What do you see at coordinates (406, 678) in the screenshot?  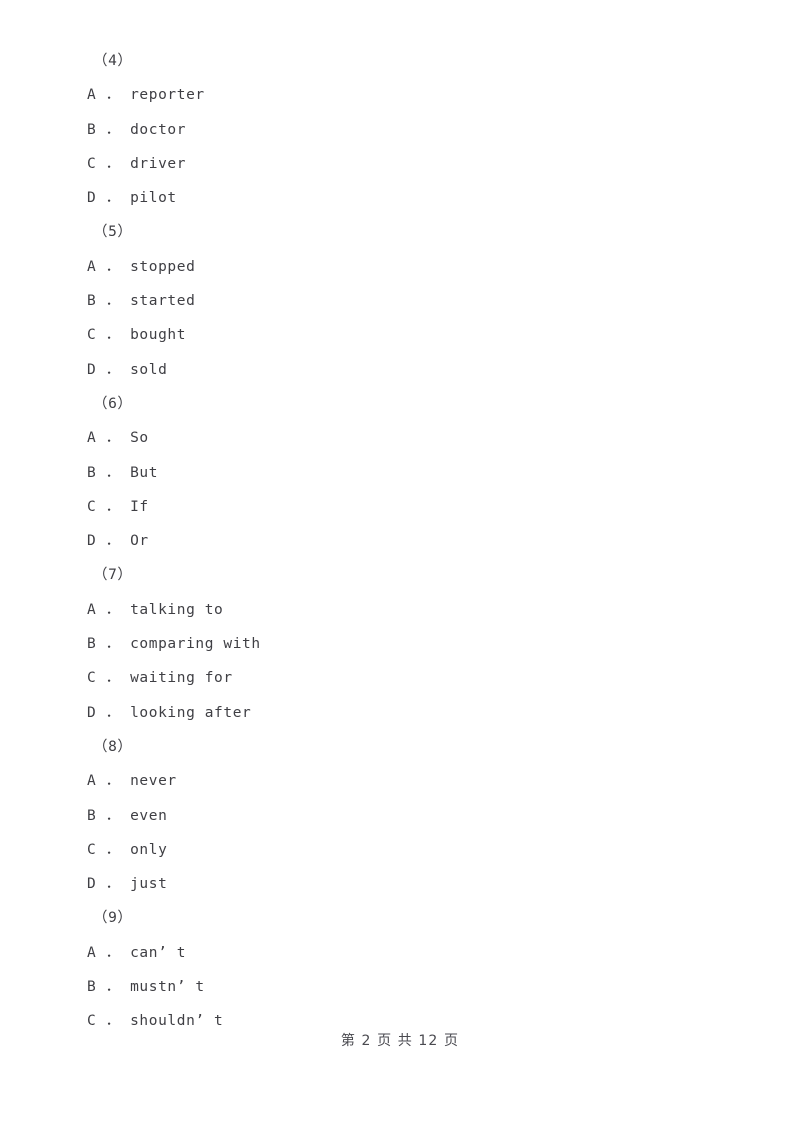 I see `option-item: C ． waiting for` at bounding box center [406, 678].